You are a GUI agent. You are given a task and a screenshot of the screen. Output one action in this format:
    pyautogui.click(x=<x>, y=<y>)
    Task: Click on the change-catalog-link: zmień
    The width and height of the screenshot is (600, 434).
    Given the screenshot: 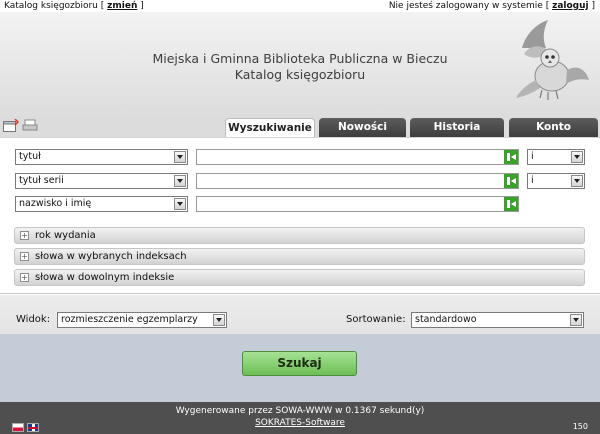 What is the action you would take?
    pyautogui.click(x=122, y=6)
    